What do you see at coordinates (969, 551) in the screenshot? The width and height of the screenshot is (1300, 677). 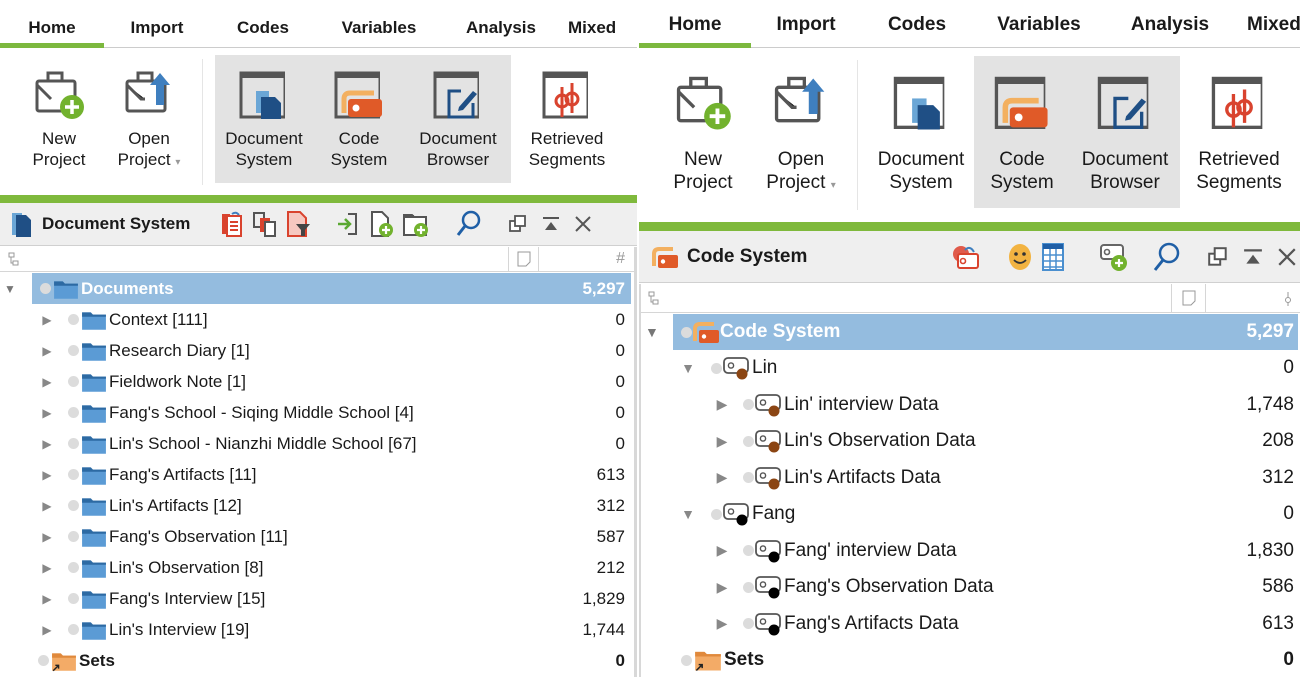 I see `tree-item-code: ▶ Fang' interview Data 1,830` at bounding box center [969, 551].